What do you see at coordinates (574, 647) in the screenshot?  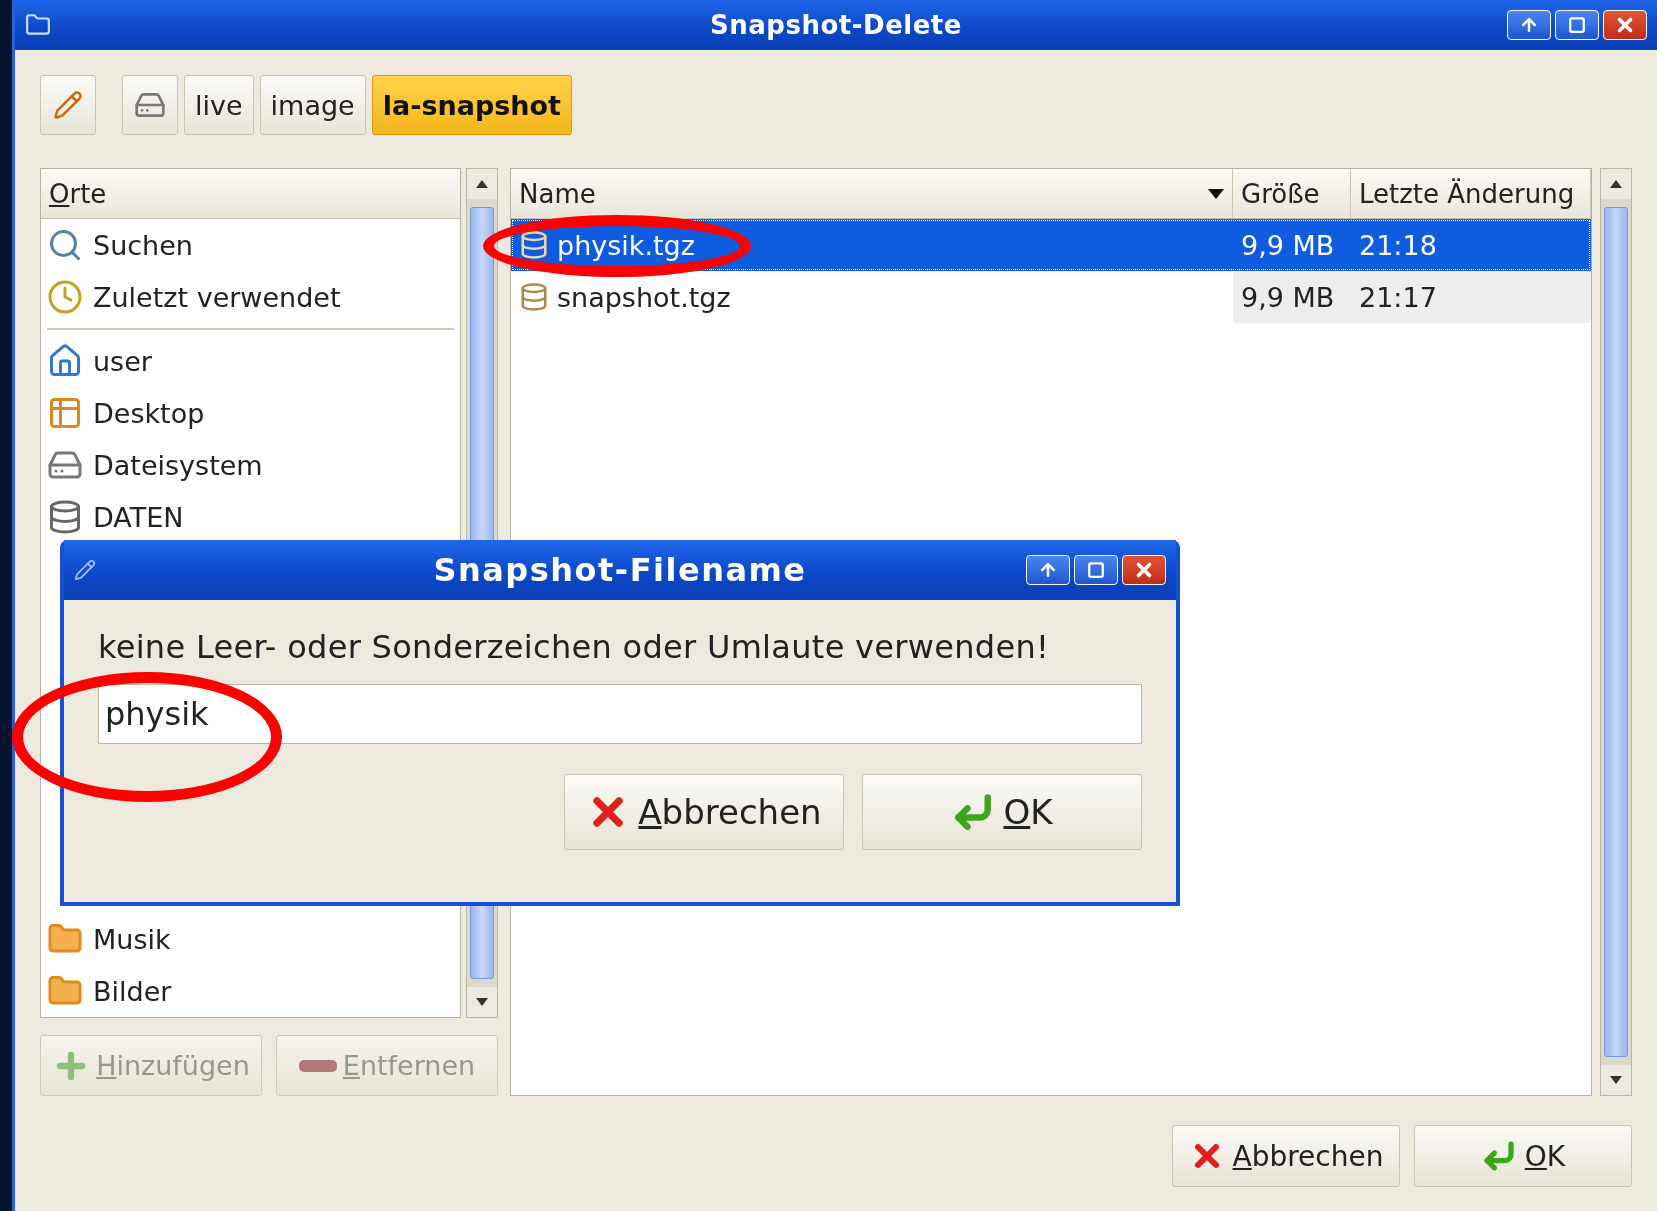 I see `dialog-message: keine Leer- oder Sonderzeichen oder Umlaute verwenden!` at bounding box center [574, 647].